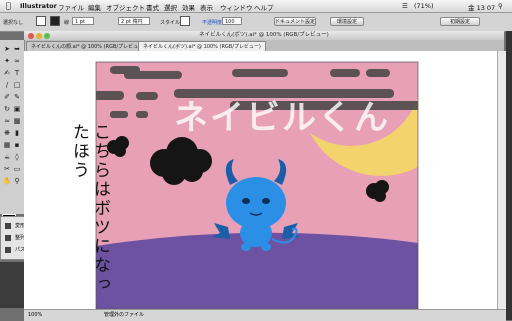  What do you see at coordinates (7, 85) in the screenshot?
I see `line-tool-icon: /` at bounding box center [7, 85].